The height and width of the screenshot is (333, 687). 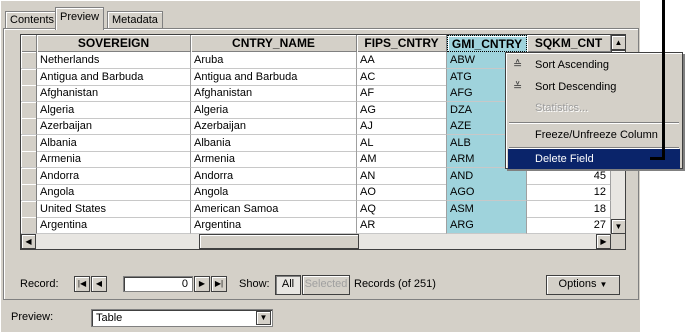 I want to click on cell-fips-cntry: AF, so click(x=402, y=93).